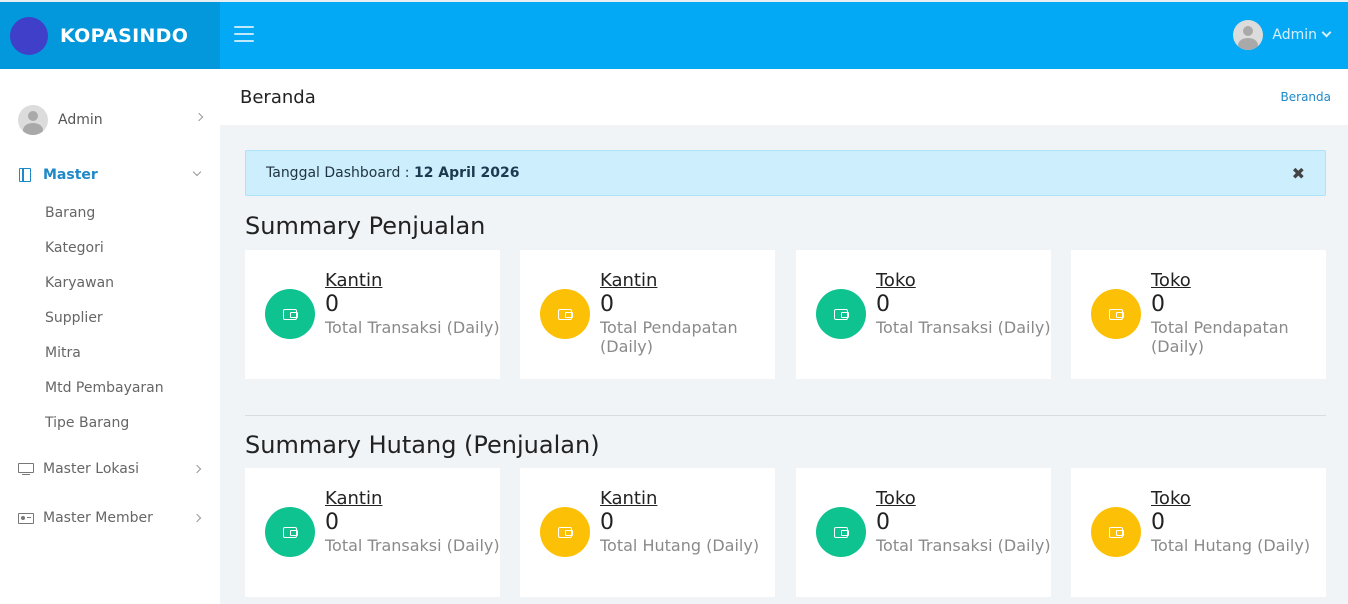 This screenshot has width=1348, height=604. I want to click on sidebar-subitem-tipe-barang: Tipe Barang, so click(87, 423).